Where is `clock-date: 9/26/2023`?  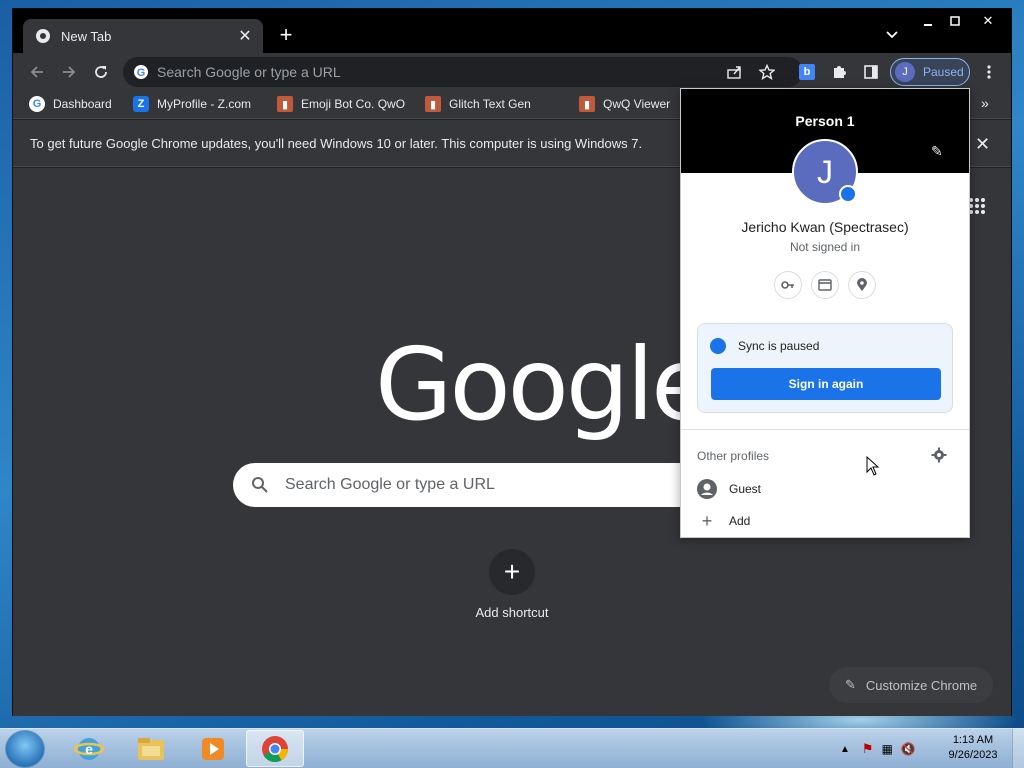 clock-date: 9/26/2023 is located at coordinates (973, 755).